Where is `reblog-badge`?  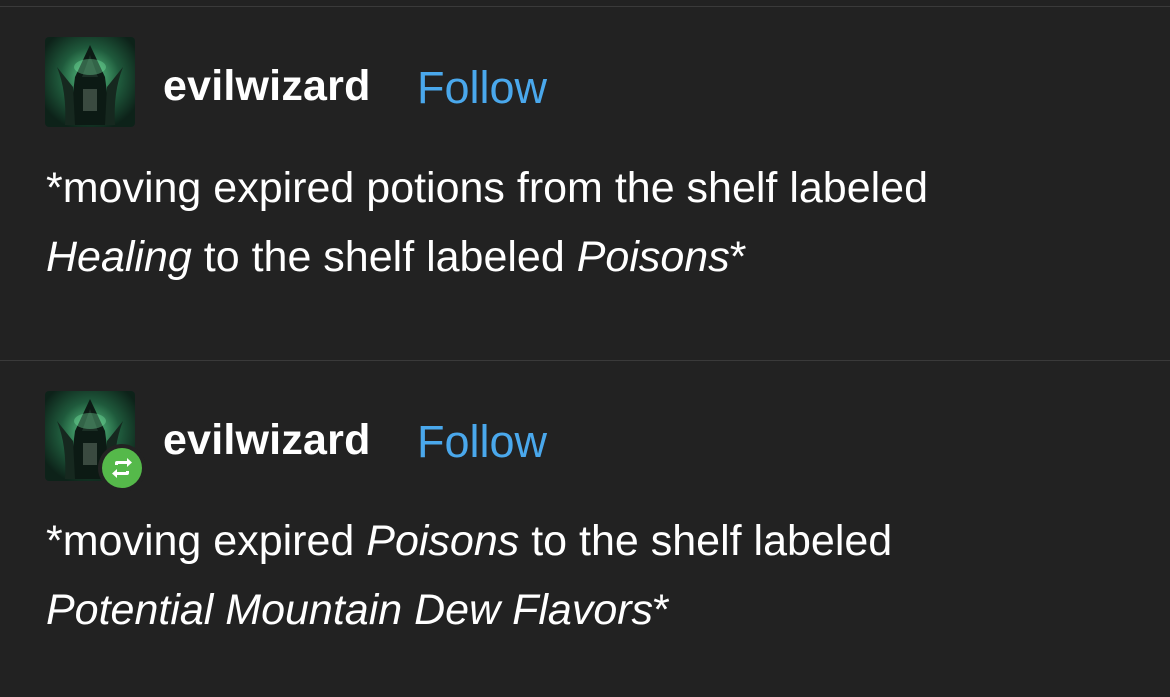 reblog-badge is located at coordinates (122, 468).